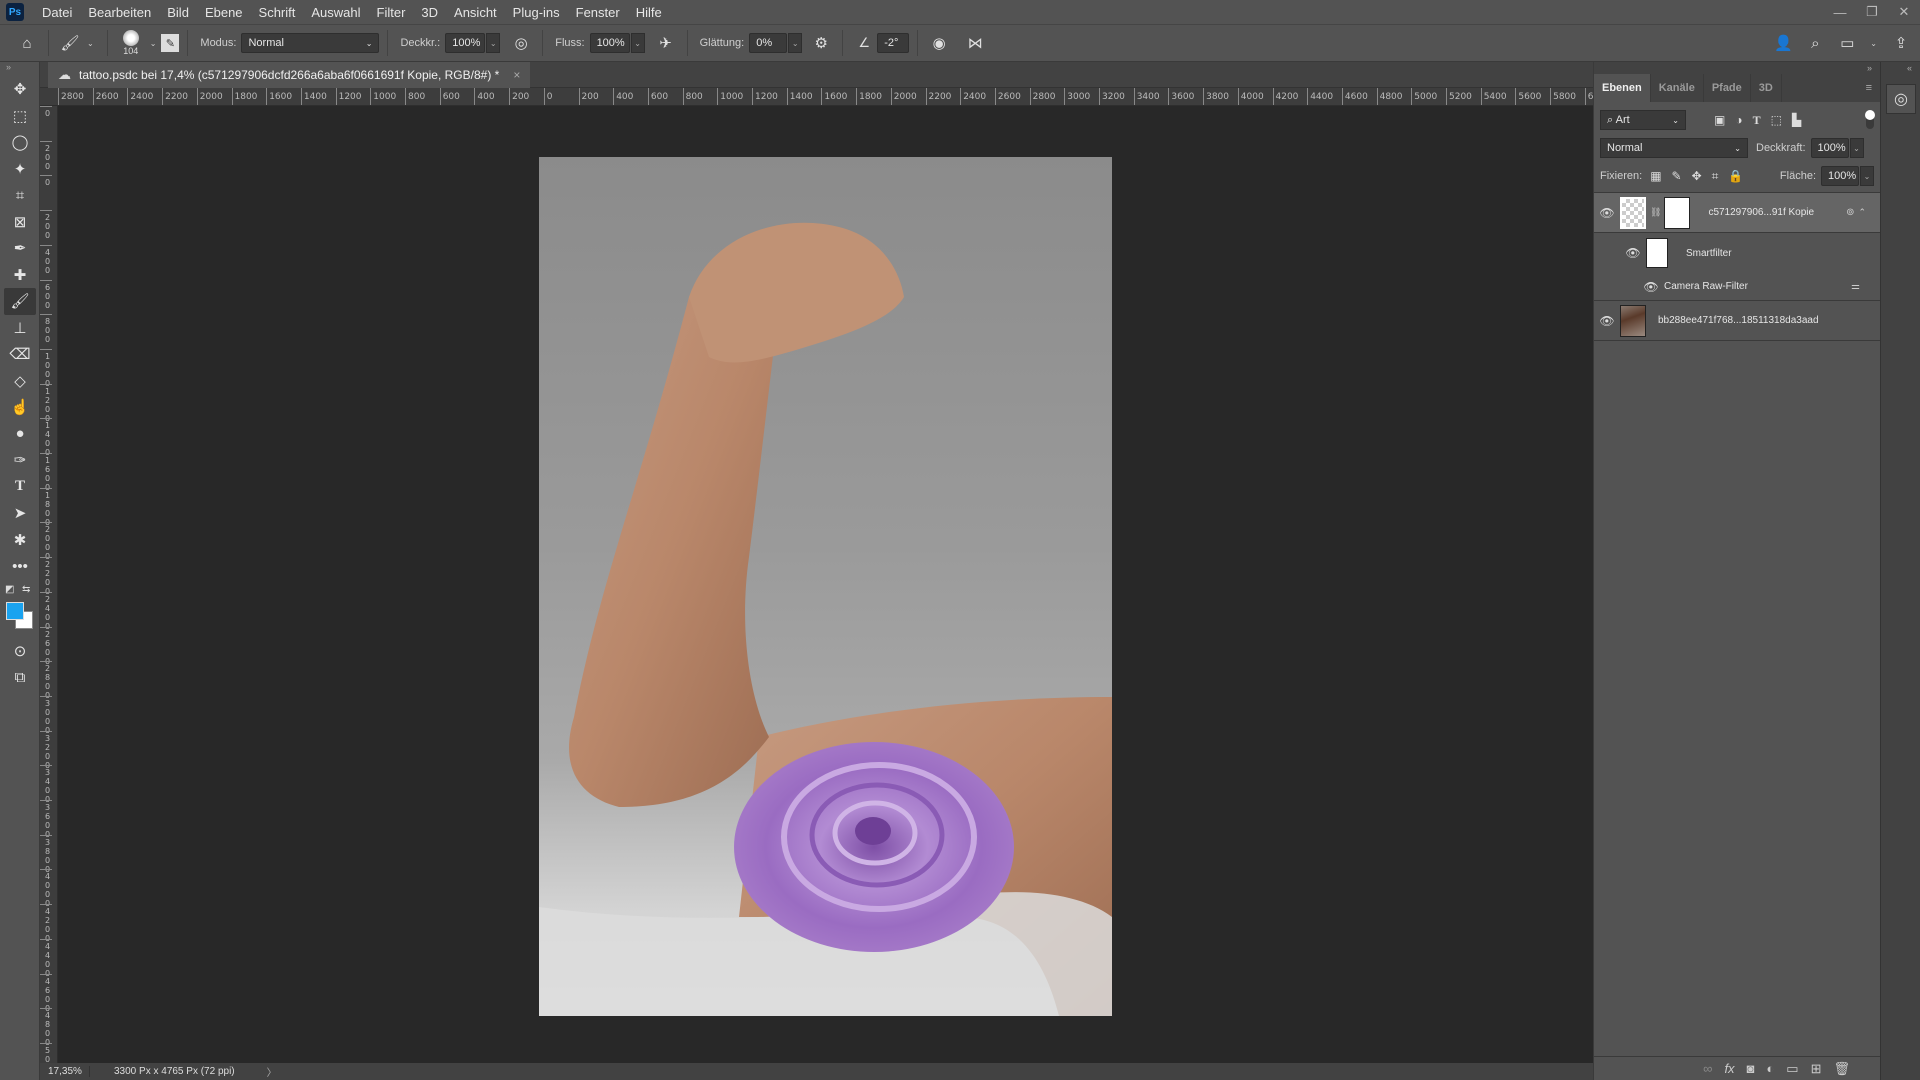 The image size is (1920, 1080). I want to click on collapse-toolbar-icon: », so click(19, 69).